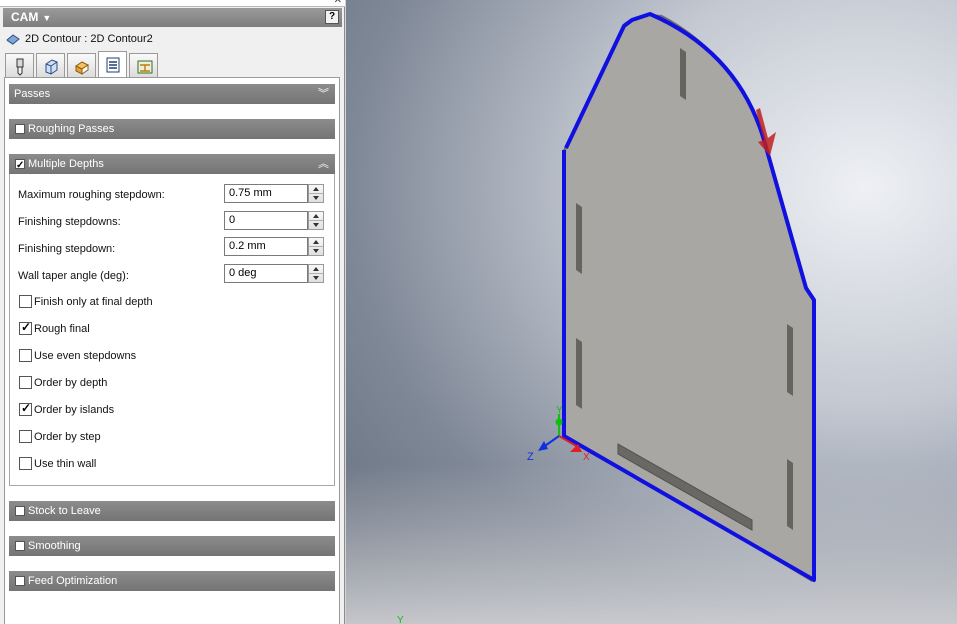 The width and height of the screenshot is (957, 624). I want to click on tab-heights, so click(81, 65).